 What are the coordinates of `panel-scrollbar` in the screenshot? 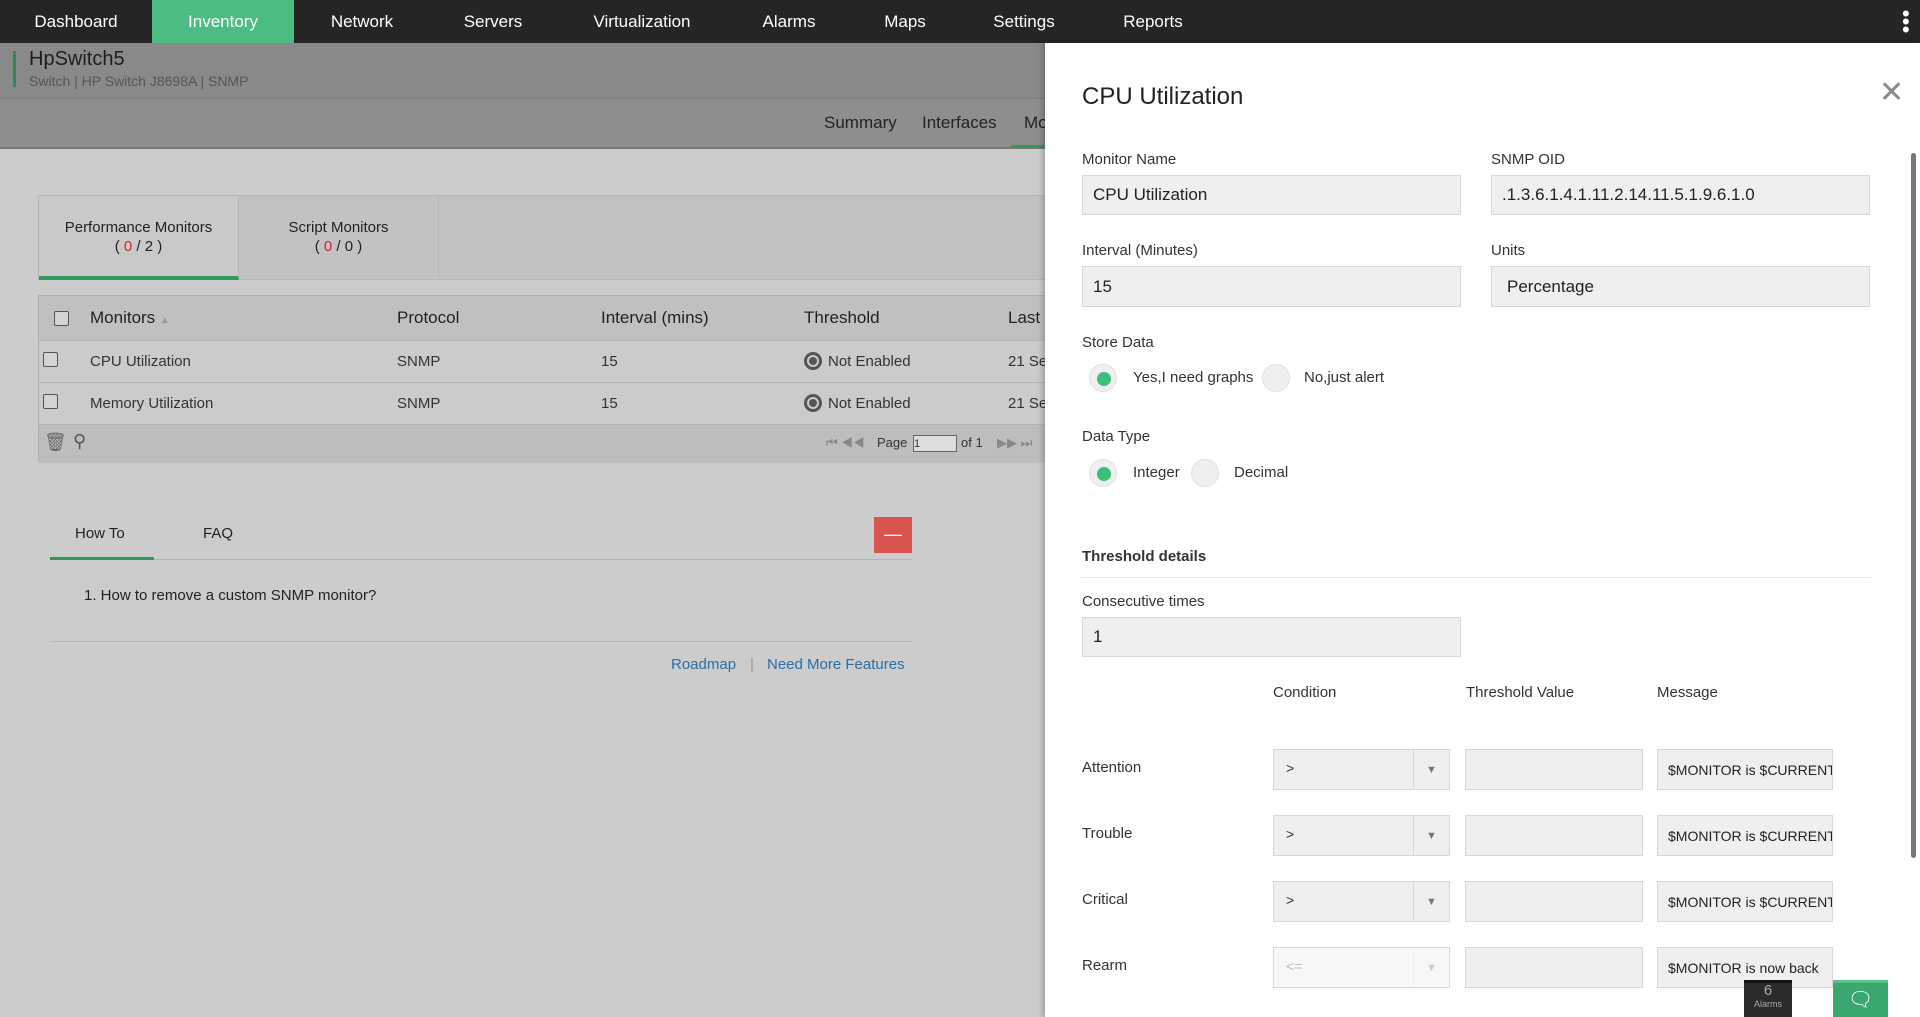 It's located at (1913, 505).